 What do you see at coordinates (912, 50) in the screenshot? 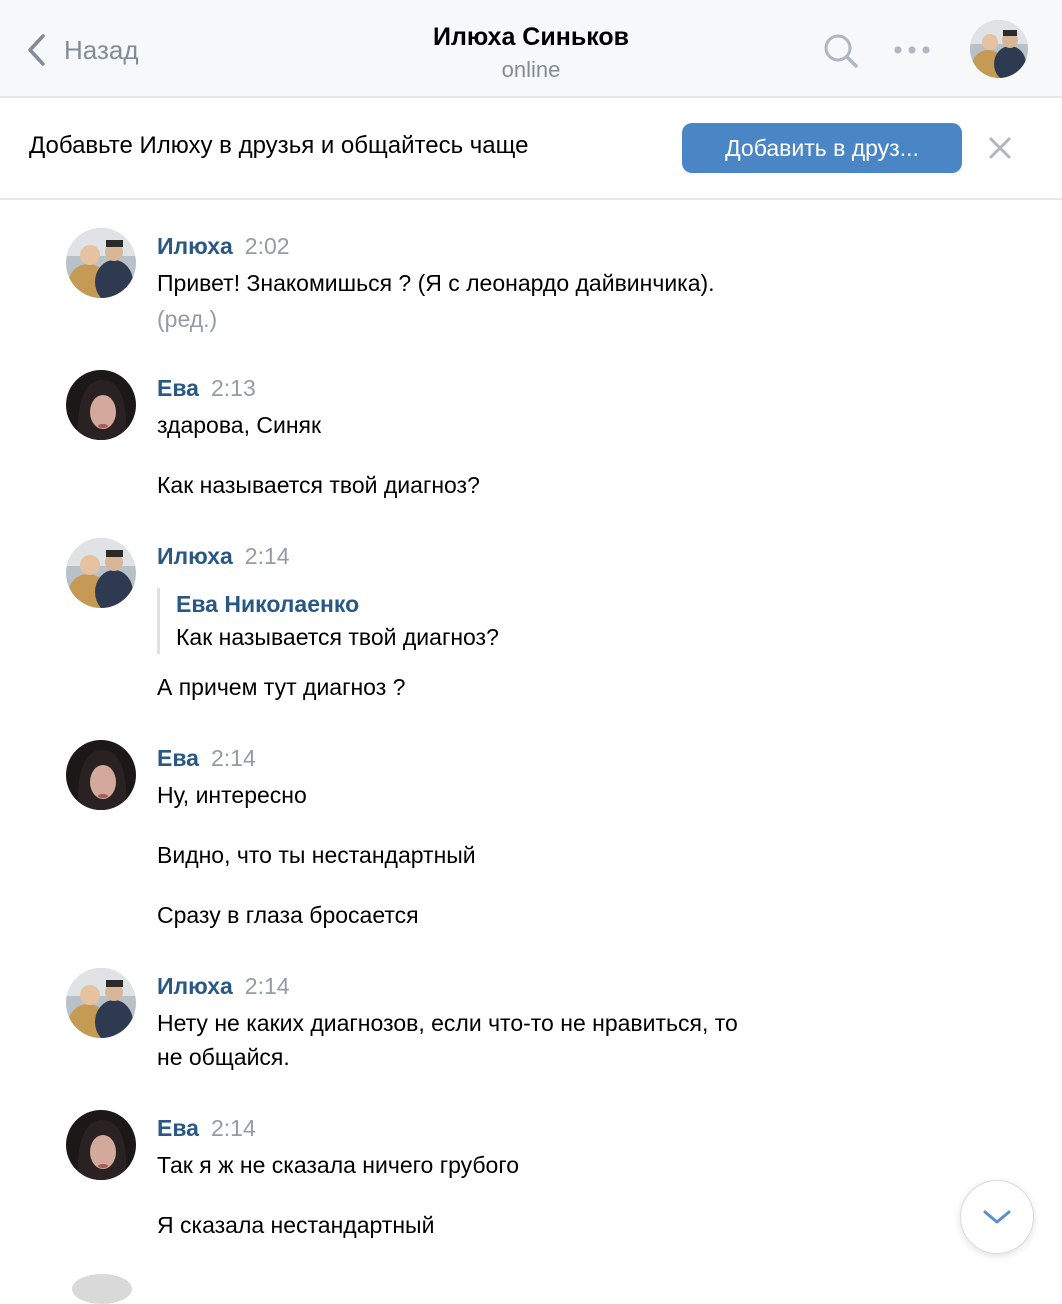
I see `more-icon` at bounding box center [912, 50].